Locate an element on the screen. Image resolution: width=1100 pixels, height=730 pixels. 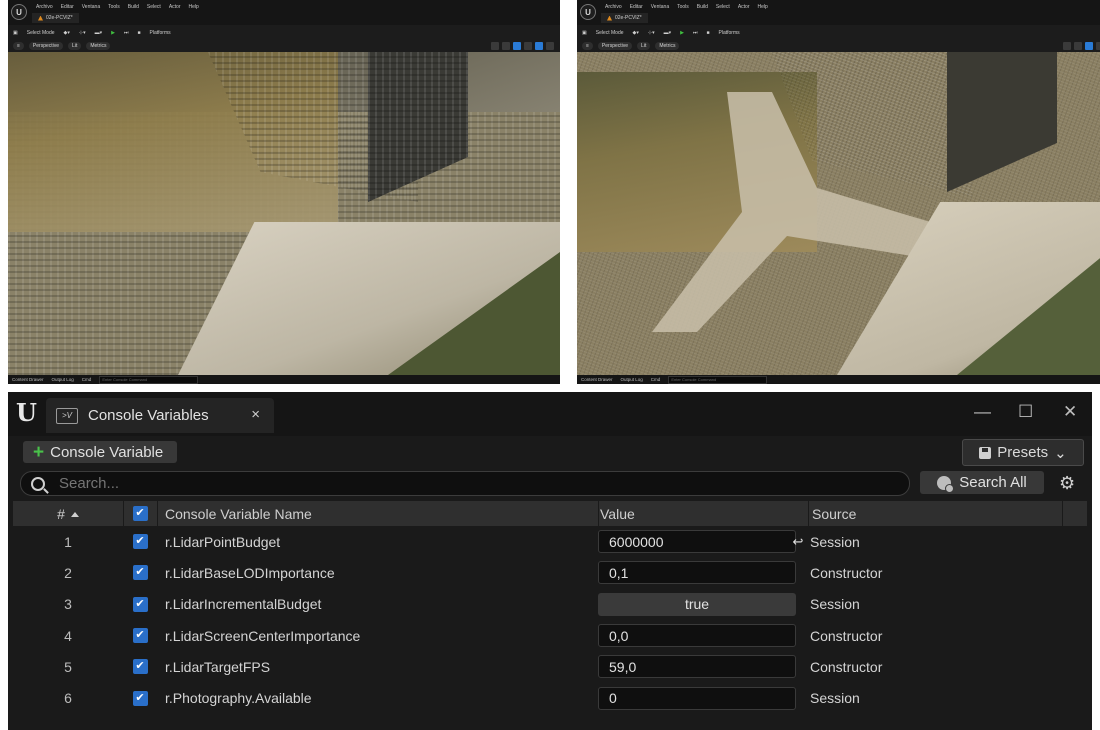
header-number: # is located at coordinates (68, 514).